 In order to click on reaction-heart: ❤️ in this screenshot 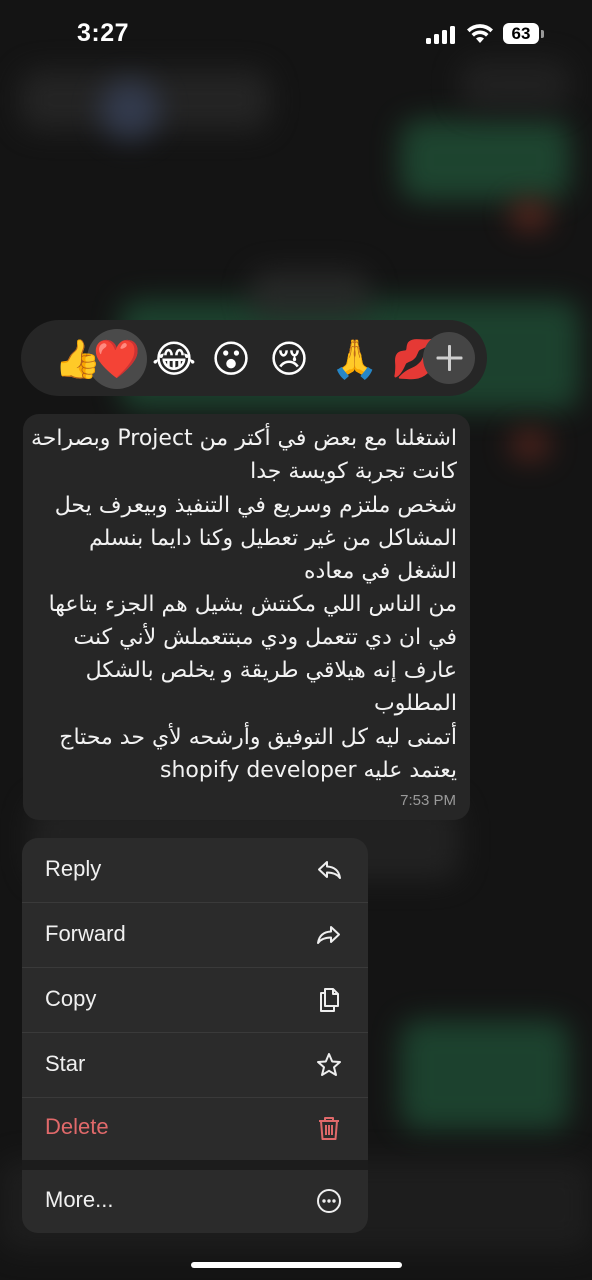, I will do `click(117, 359)`.